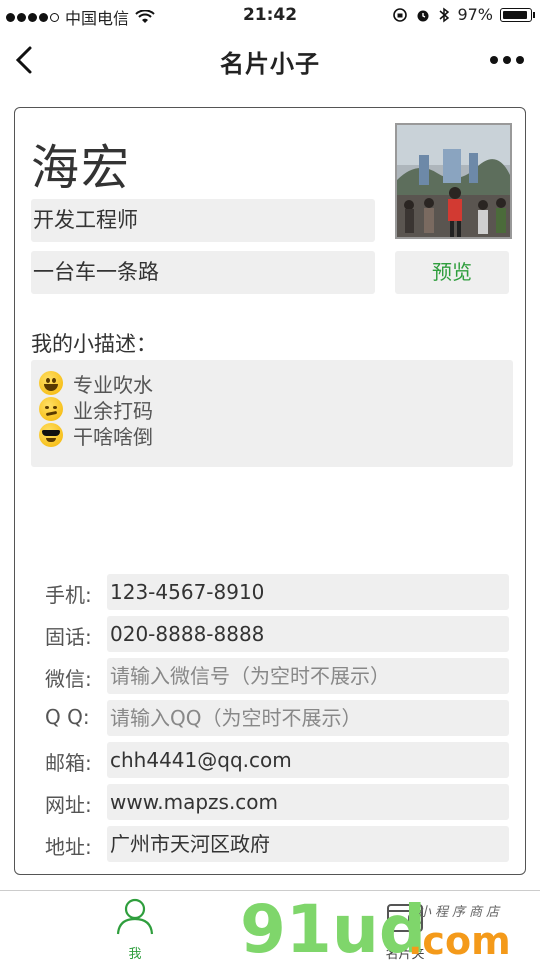 Image resolution: width=540 pixels, height=962 pixels. I want to click on preview-button: 预览, so click(452, 272).